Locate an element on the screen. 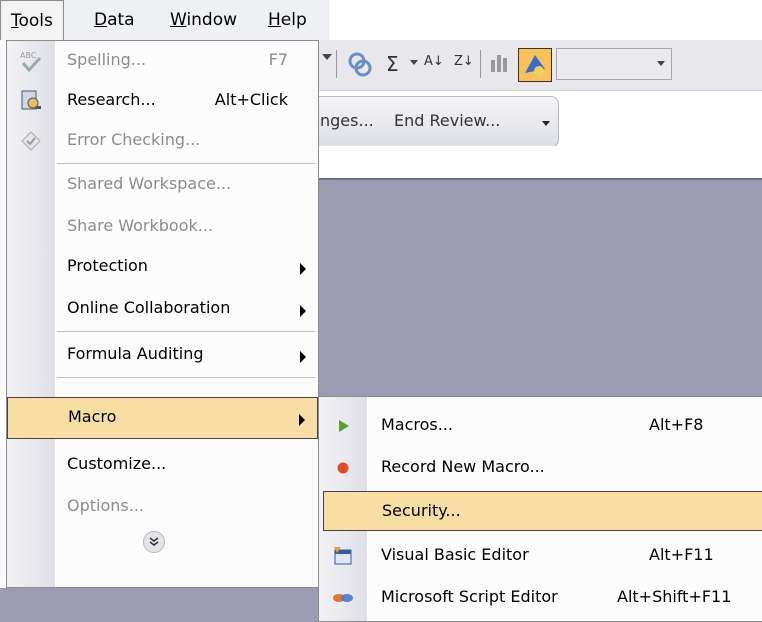  svg-text: ABC is located at coordinates (28, 55).